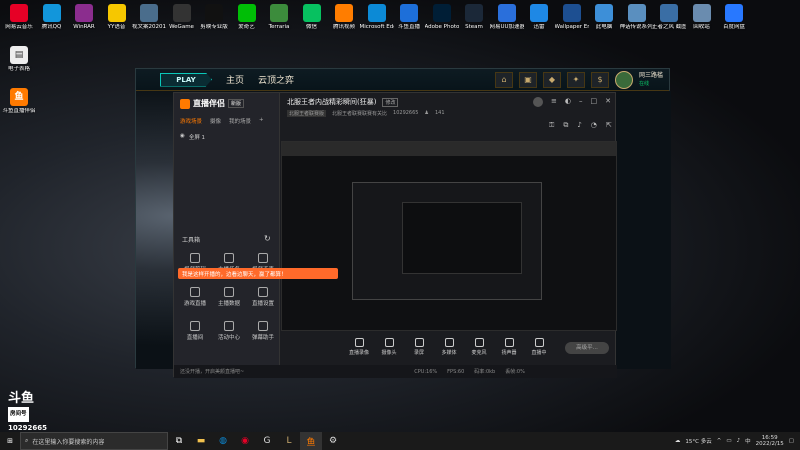 This screenshot has height=450, width=800. Describe the element at coordinates (565, 125) in the screenshot. I see `copy-icon: ⧉` at that location.